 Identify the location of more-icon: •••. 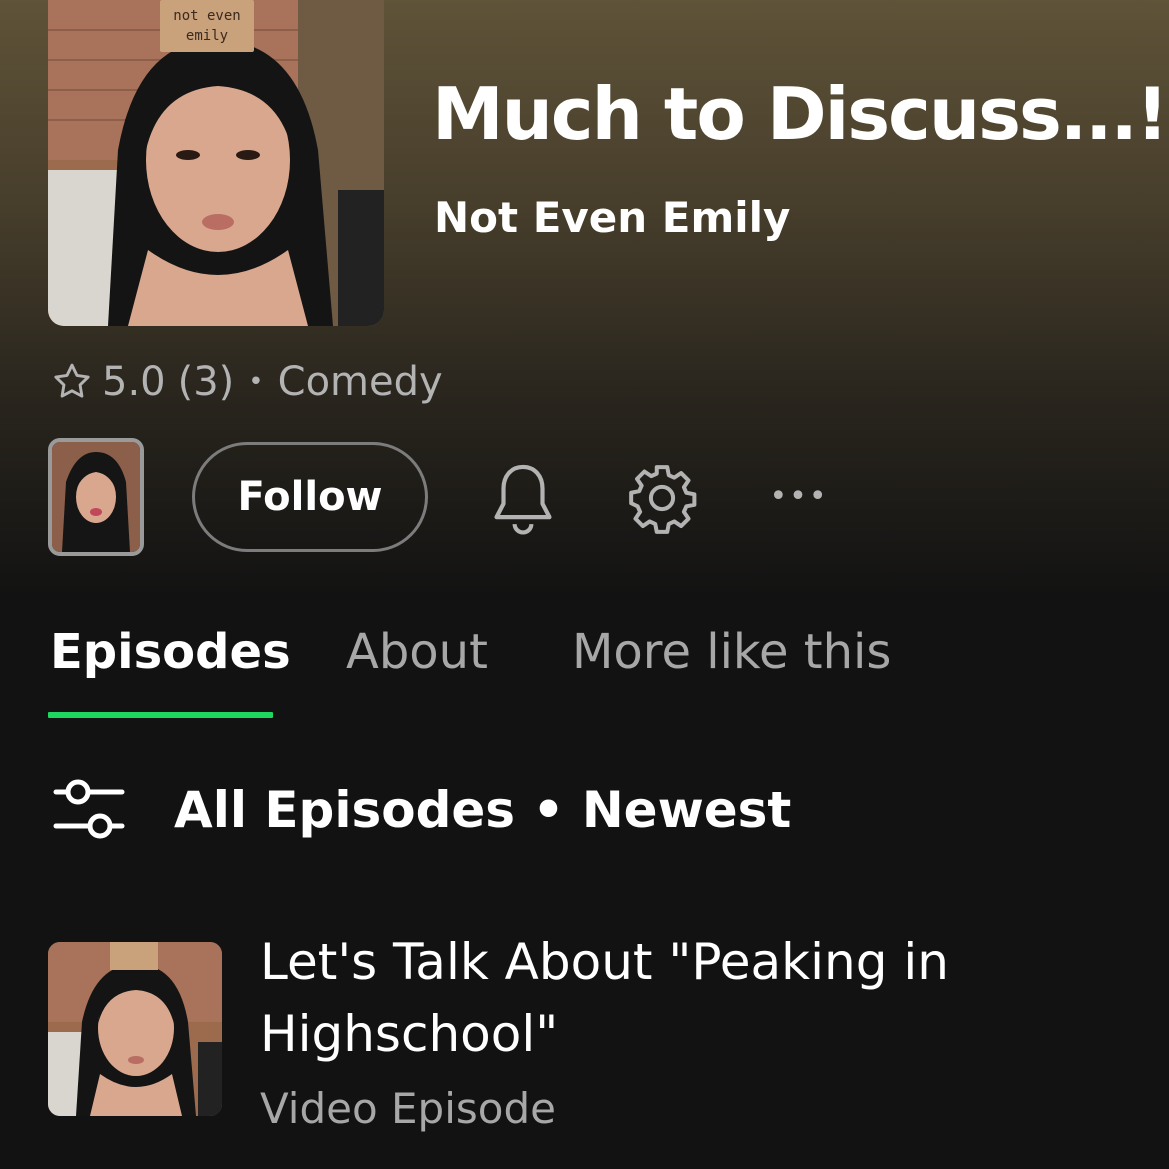
(799, 496).